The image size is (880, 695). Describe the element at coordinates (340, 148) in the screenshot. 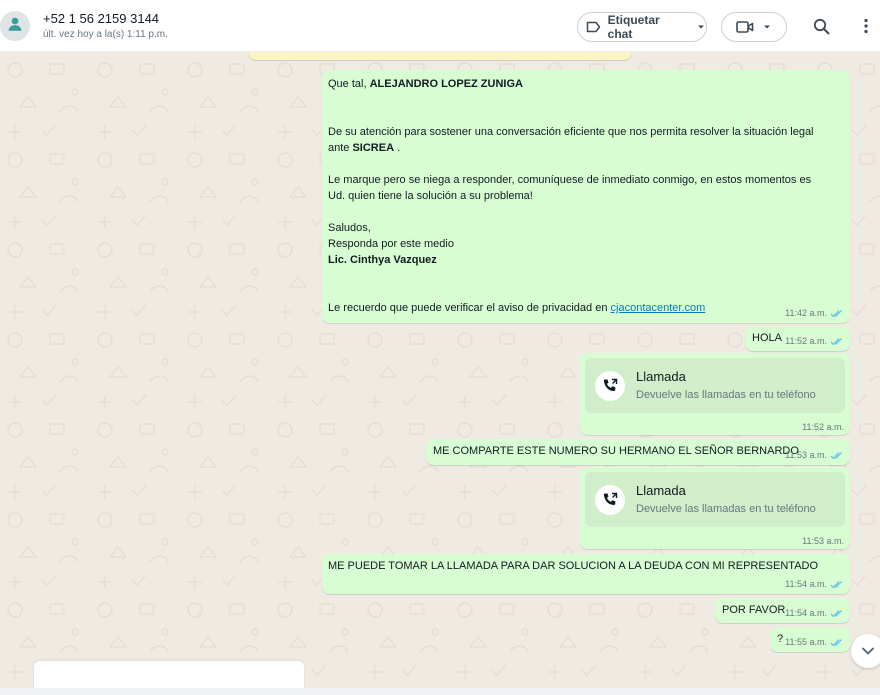

I see `message-text: ante` at that location.